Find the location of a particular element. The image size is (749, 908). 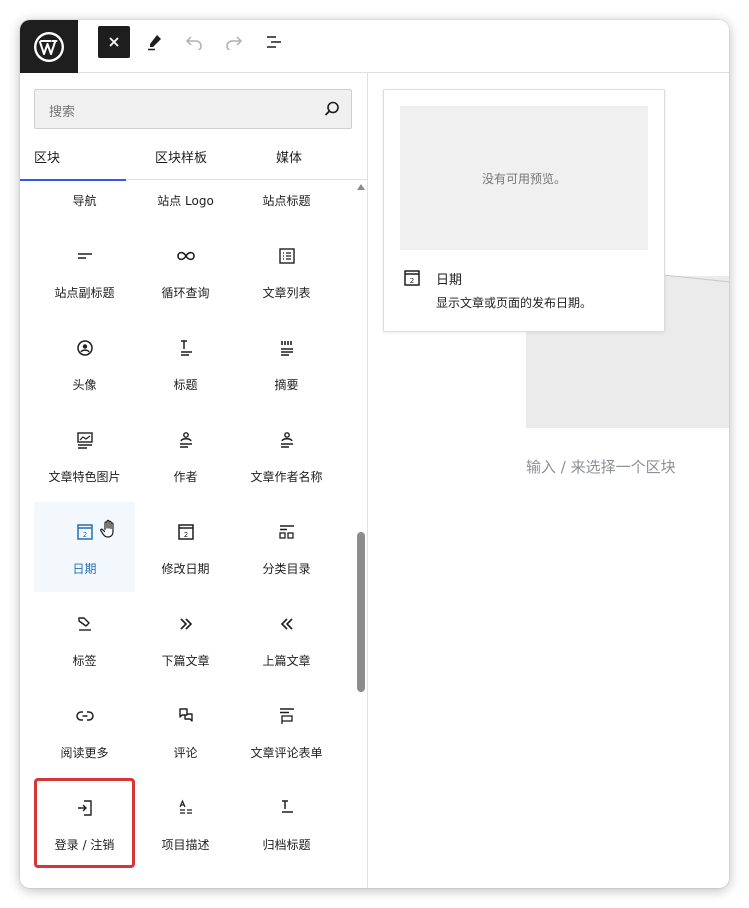

close-icon is located at coordinates (114, 42).